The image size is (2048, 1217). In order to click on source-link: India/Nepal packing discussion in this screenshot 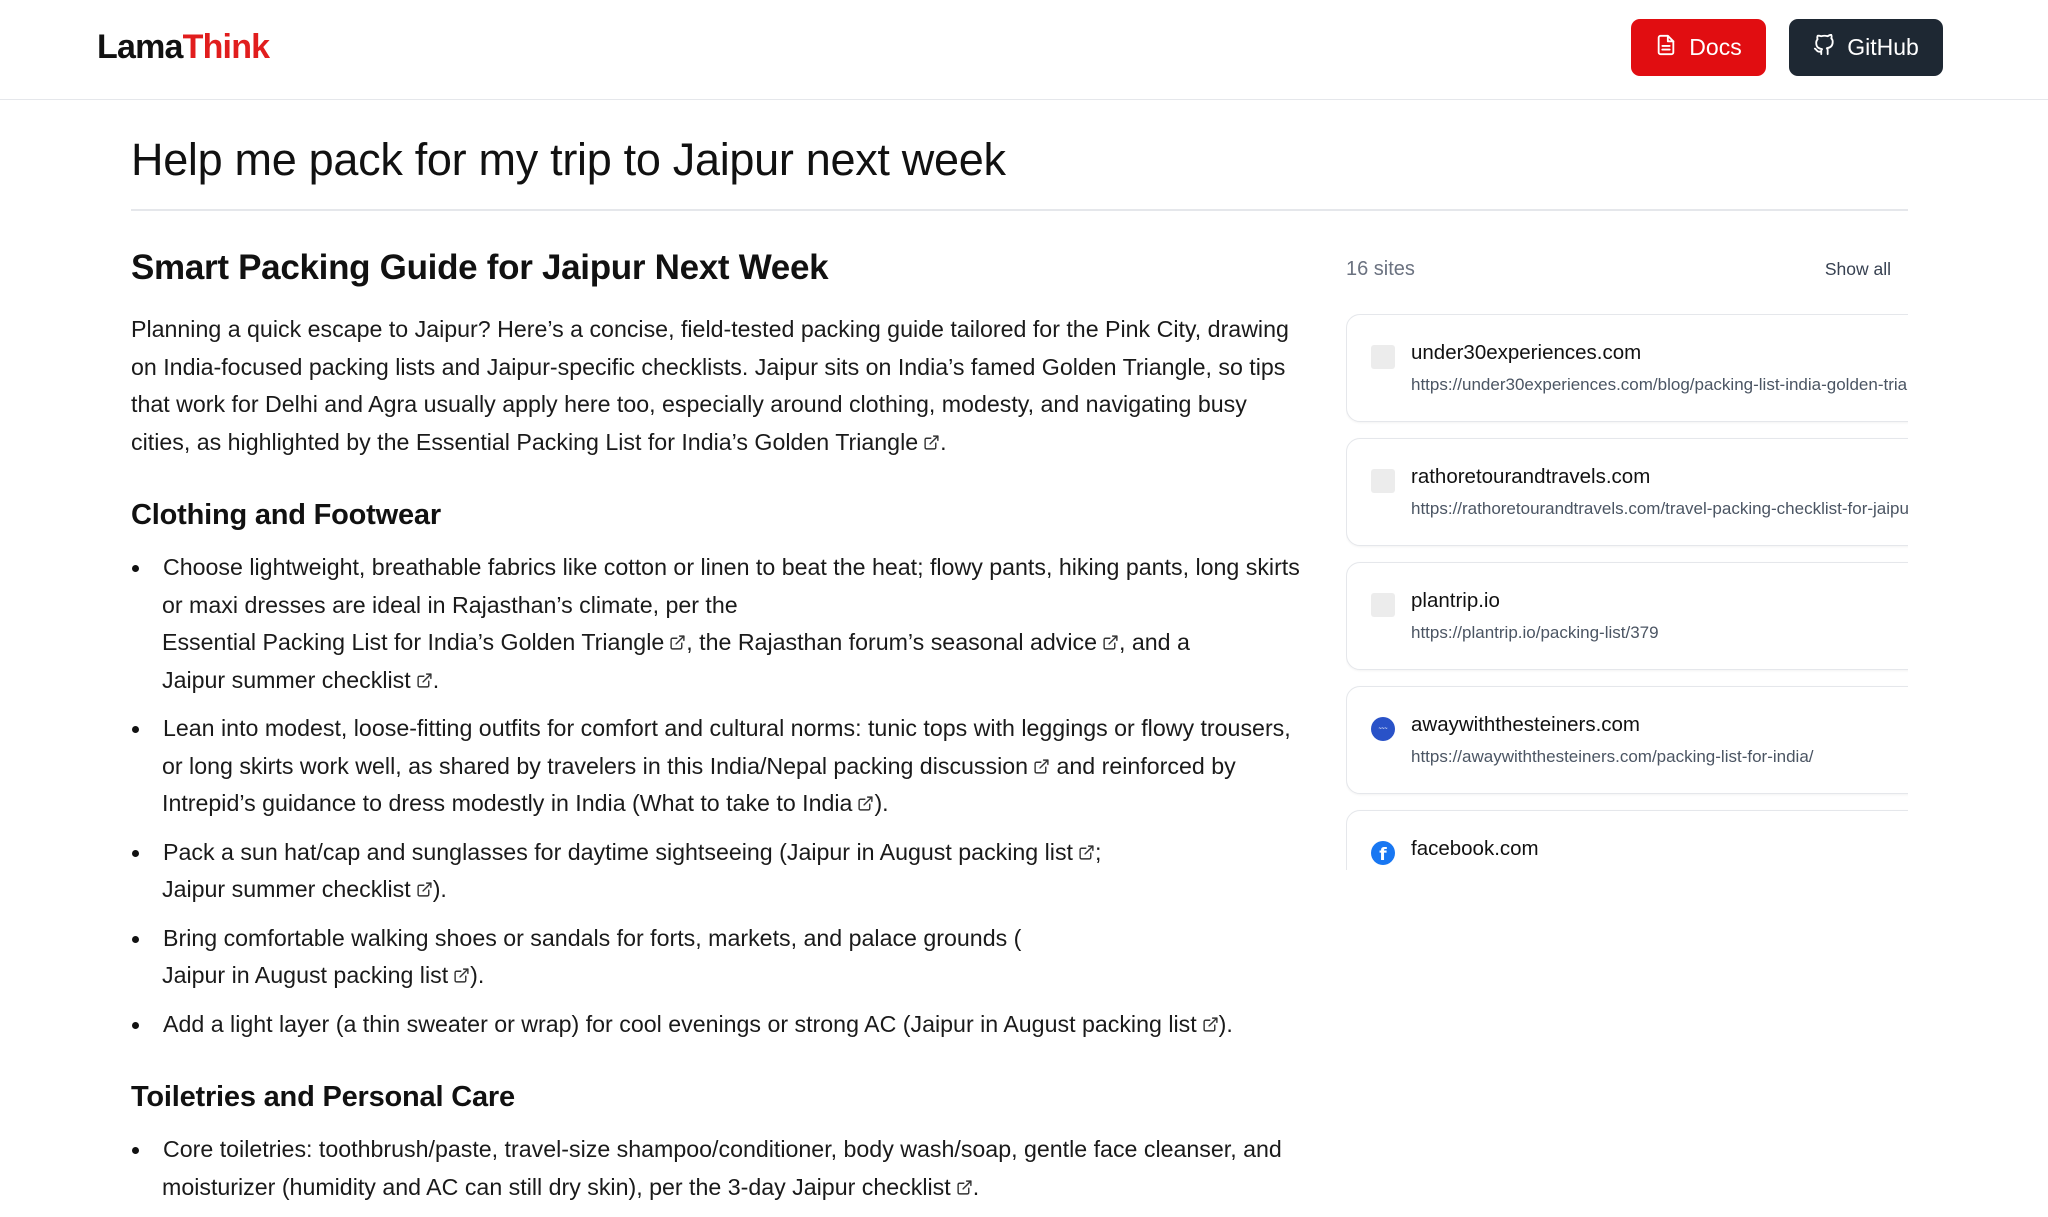, I will do `click(869, 766)`.